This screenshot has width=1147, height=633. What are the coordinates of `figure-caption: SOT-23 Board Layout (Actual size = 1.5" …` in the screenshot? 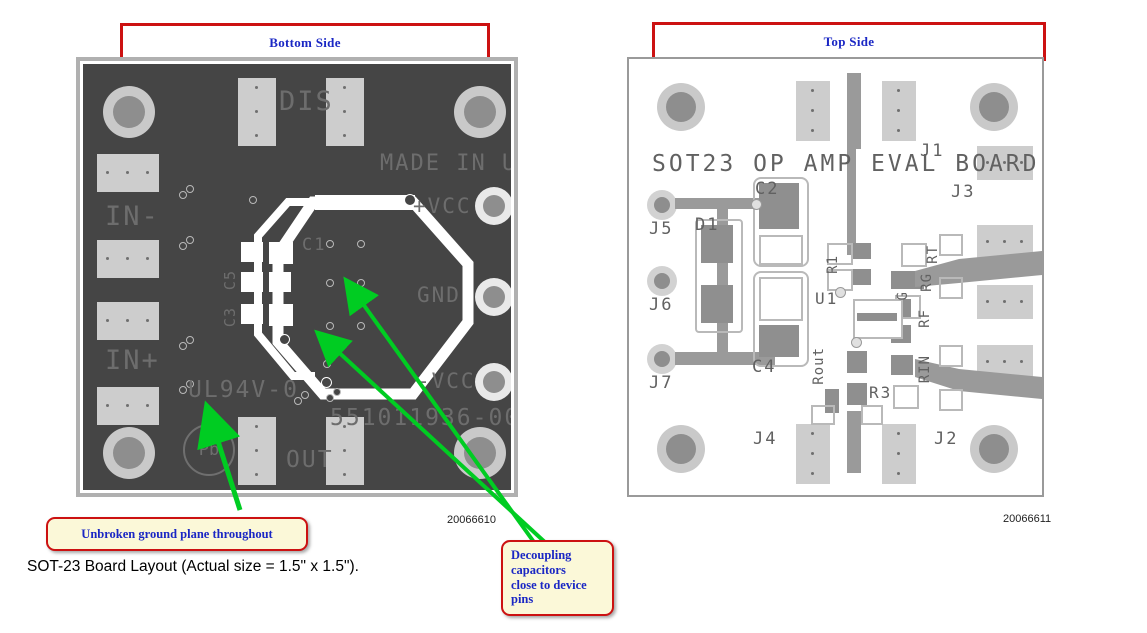 It's located at (193, 566).